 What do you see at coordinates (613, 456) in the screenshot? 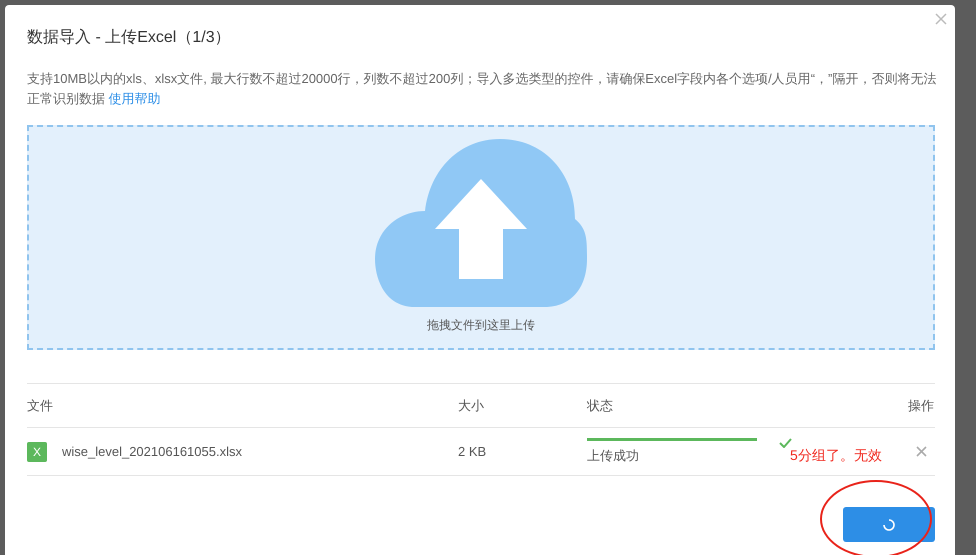
I see `upload-status: 上传成功` at bounding box center [613, 456].